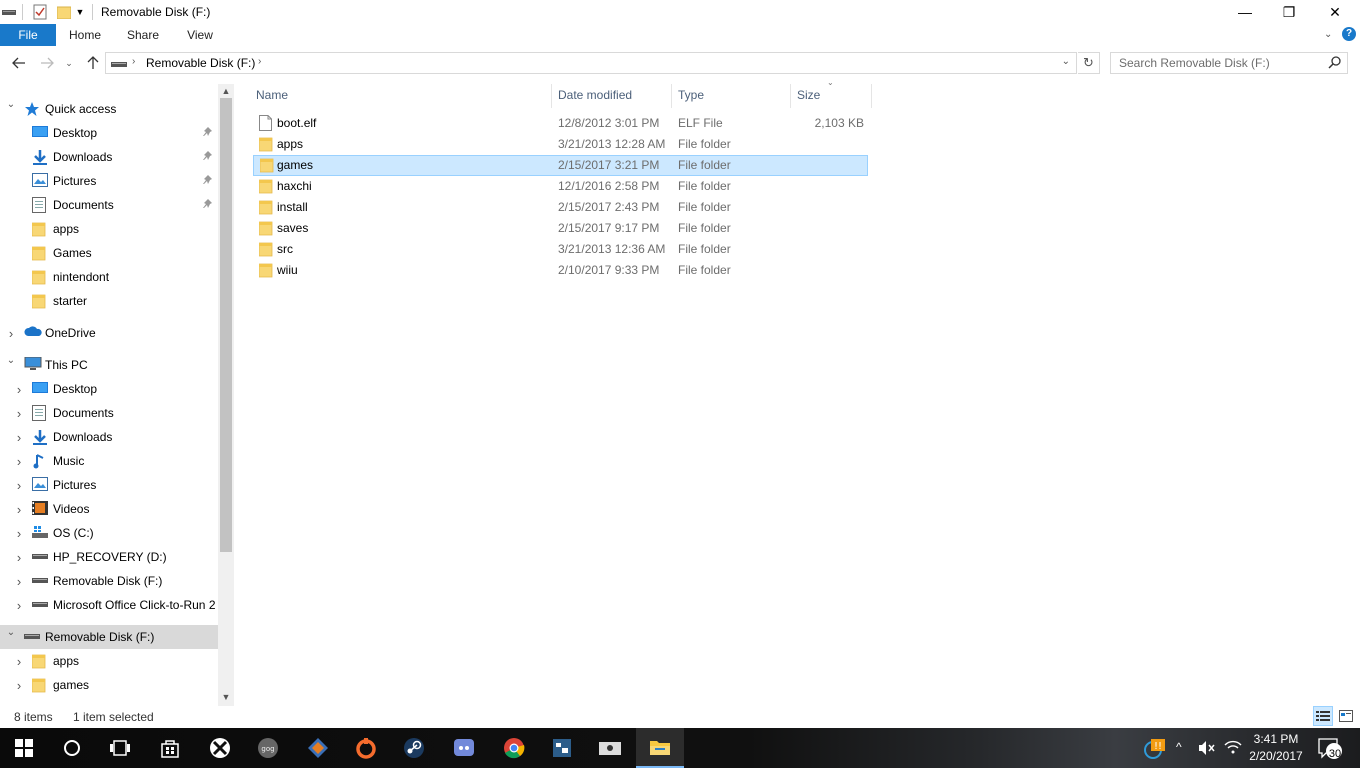 This screenshot has height=768, width=1360. I want to click on discord-icon, so click(464, 748).